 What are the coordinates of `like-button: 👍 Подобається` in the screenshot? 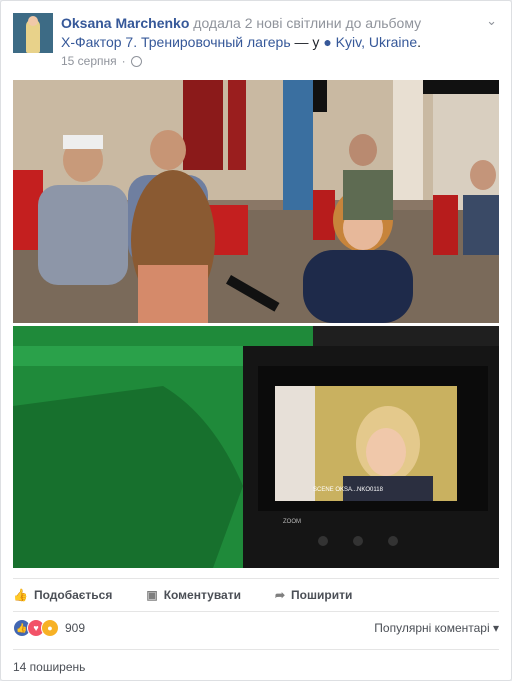 It's located at (62, 595).